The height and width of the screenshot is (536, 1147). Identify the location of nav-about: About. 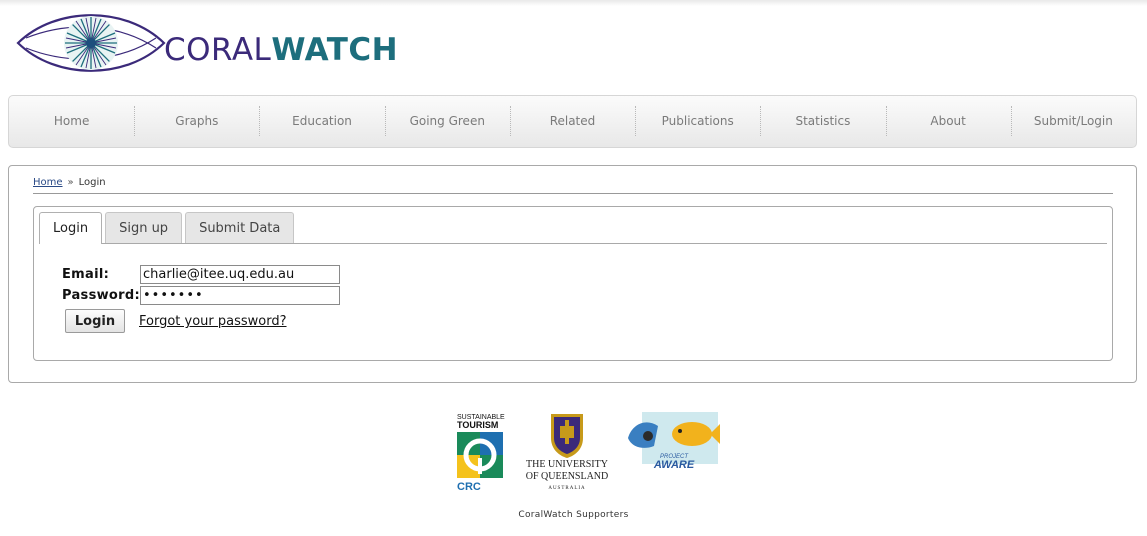
(948, 121).